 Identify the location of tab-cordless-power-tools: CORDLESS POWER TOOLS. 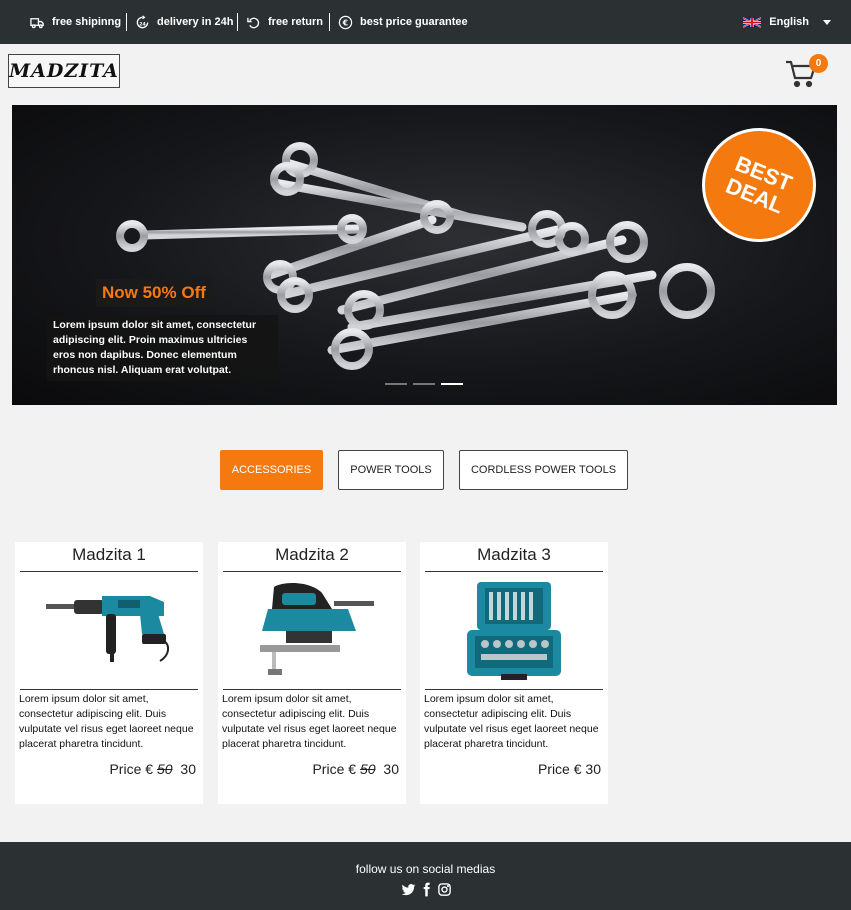
(543, 470).